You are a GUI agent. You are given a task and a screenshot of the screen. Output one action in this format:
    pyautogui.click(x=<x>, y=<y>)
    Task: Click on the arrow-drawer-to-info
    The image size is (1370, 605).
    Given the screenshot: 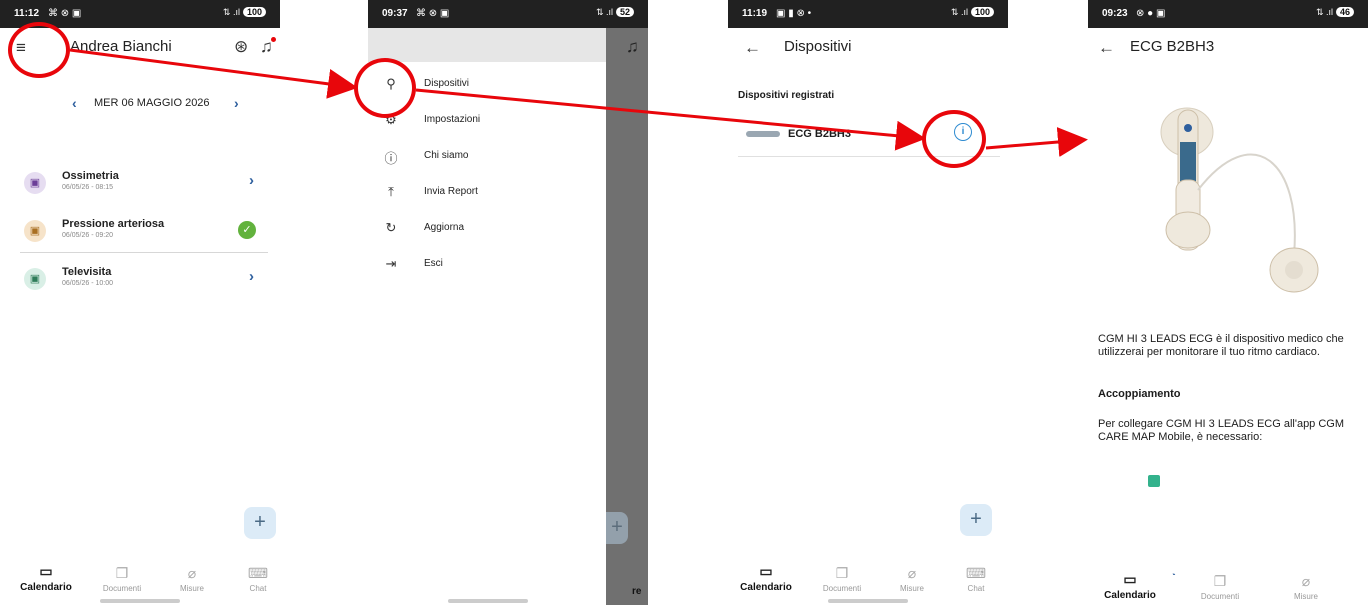 What is the action you would take?
    pyautogui.click(x=670, y=119)
    